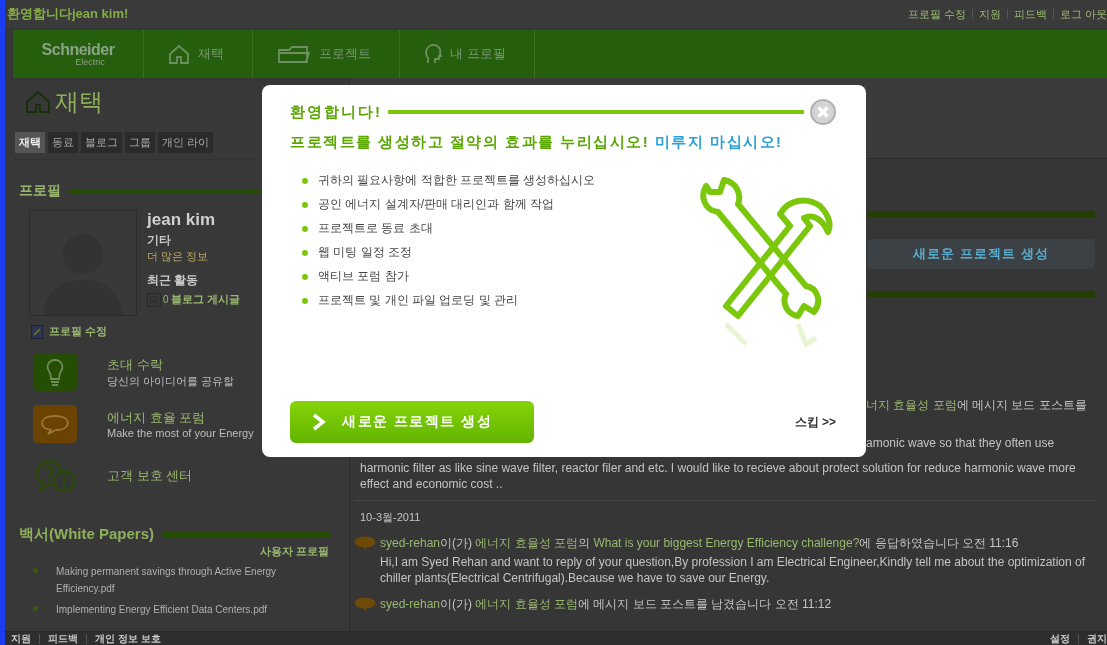 Image resolution: width=1107 pixels, height=645 pixels. What do you see at coordinates (457, 180) in the screenshot?
I see `feature-item: 귀하의 필요사항에 적합한 프로젝트를 생성하십시오` at bounding box center [457, 180].